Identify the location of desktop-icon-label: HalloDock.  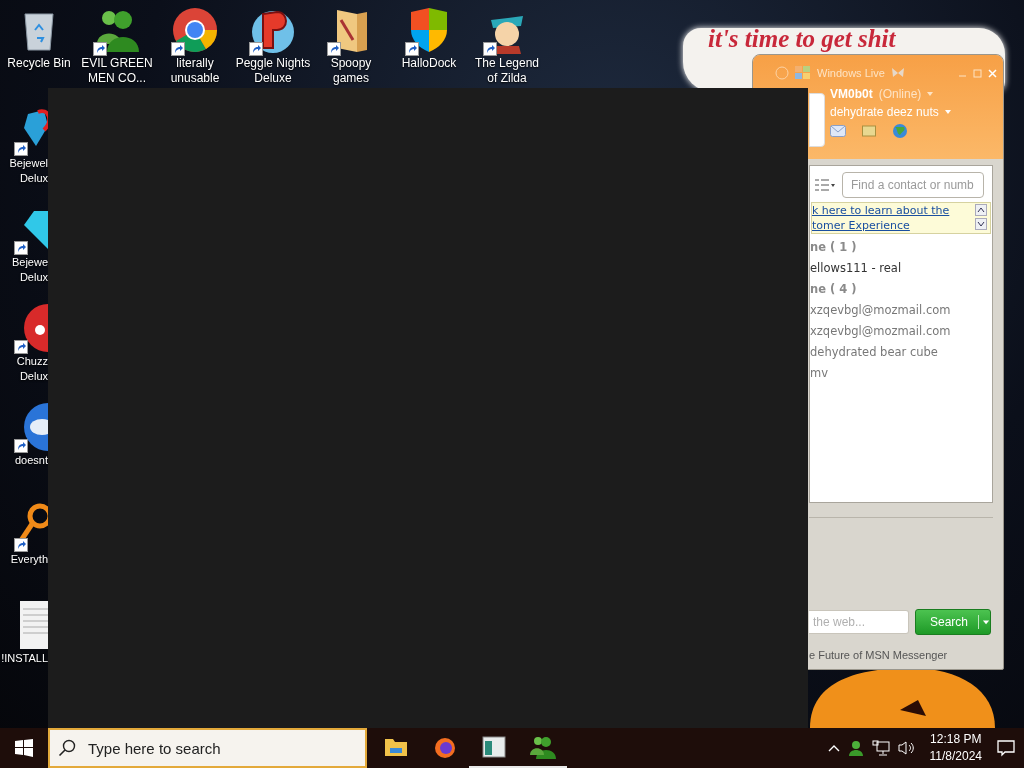
(429, 63).